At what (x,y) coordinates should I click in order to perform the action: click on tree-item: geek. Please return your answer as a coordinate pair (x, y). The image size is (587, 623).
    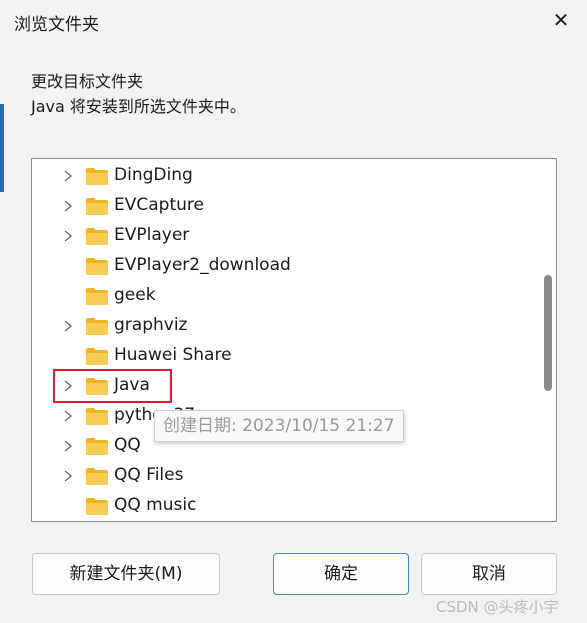
    Looking at the image, I should click on (284, 296).